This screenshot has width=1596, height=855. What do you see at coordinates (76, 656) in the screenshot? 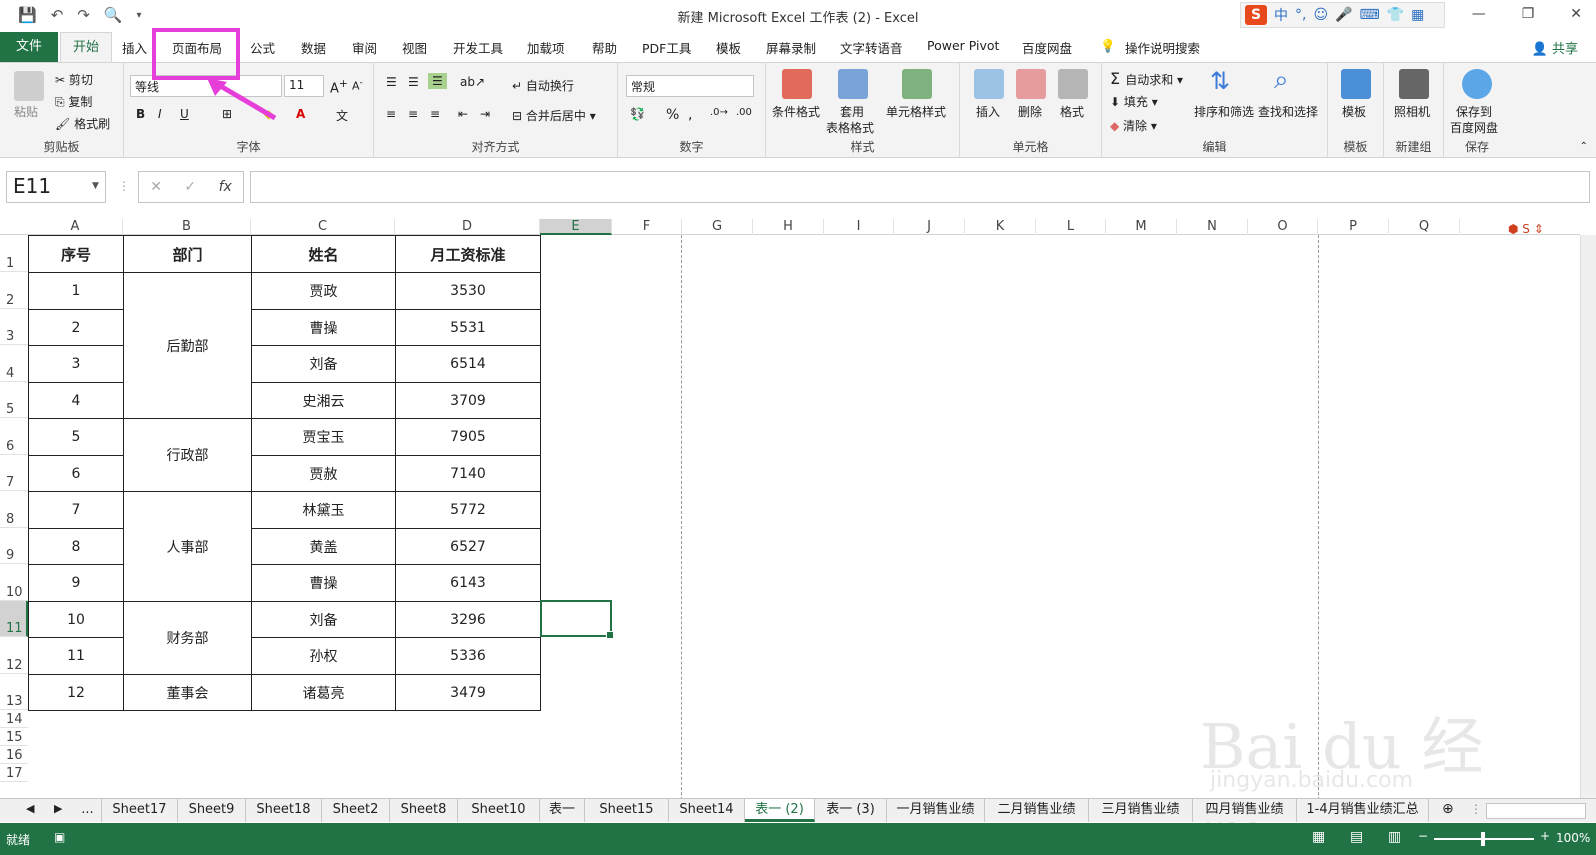
I see `table-cell: 11` at bounding box center [76, 656].